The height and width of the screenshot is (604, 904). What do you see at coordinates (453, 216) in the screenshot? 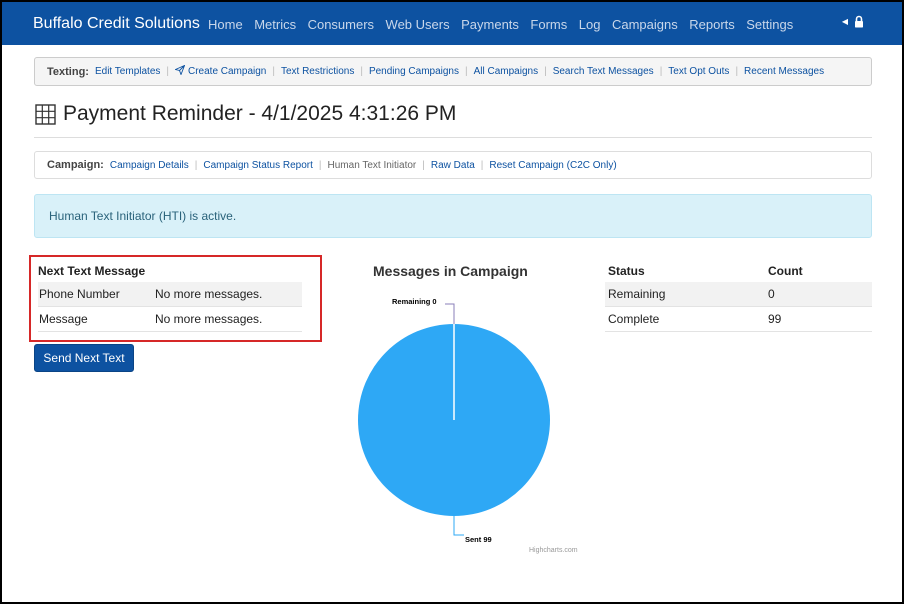
I see `info-alert: Human Text Initiator (HTI) is active.` at bounding box center [453, 216].